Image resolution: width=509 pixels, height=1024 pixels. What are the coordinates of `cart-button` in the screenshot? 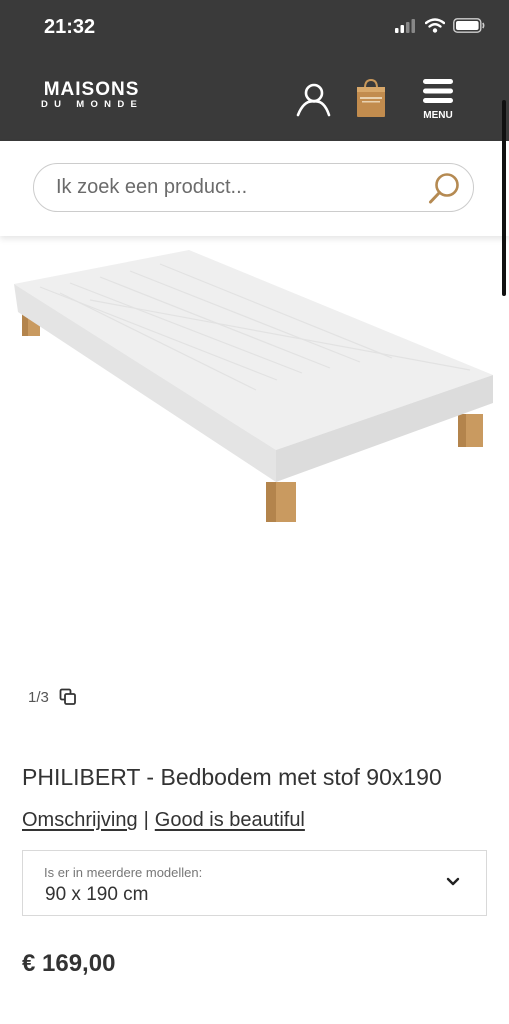 It's located at (371, 100).